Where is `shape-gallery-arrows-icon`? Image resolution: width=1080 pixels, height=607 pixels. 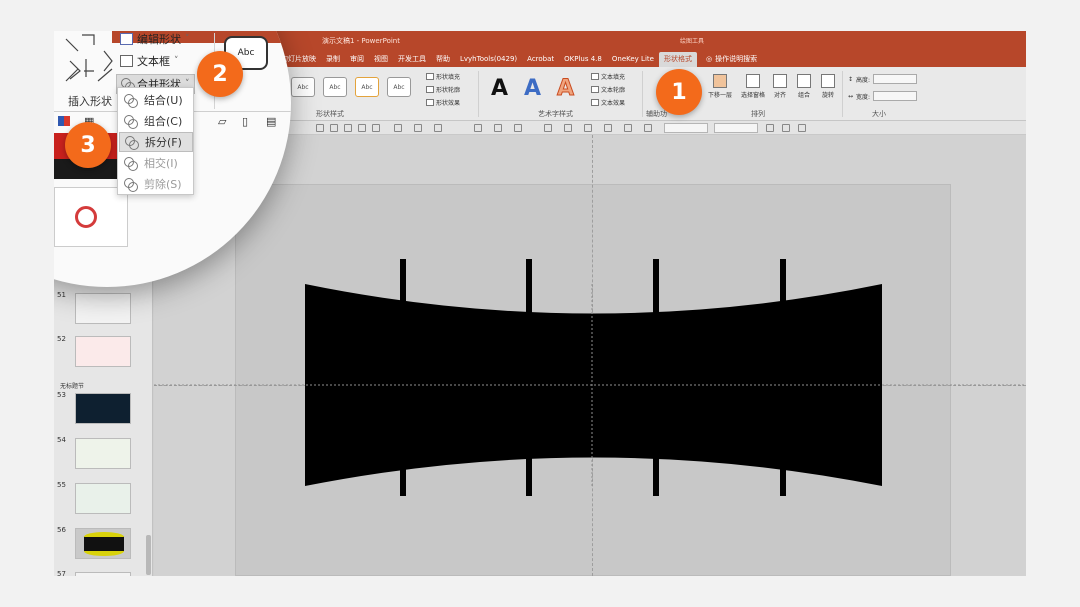
shape-gallery-arrows-icon is located at coordinates (94, 57).